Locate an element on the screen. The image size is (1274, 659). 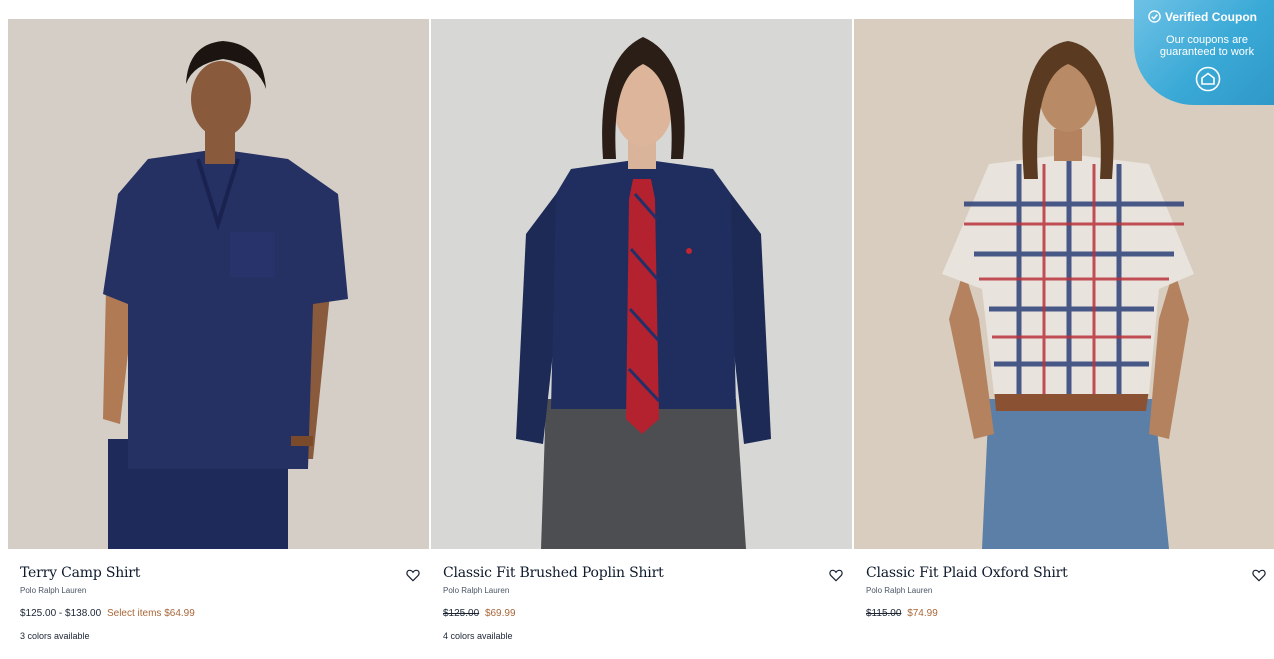
coupon-title: Verified Coupon is located at coordinates (1211, 17).